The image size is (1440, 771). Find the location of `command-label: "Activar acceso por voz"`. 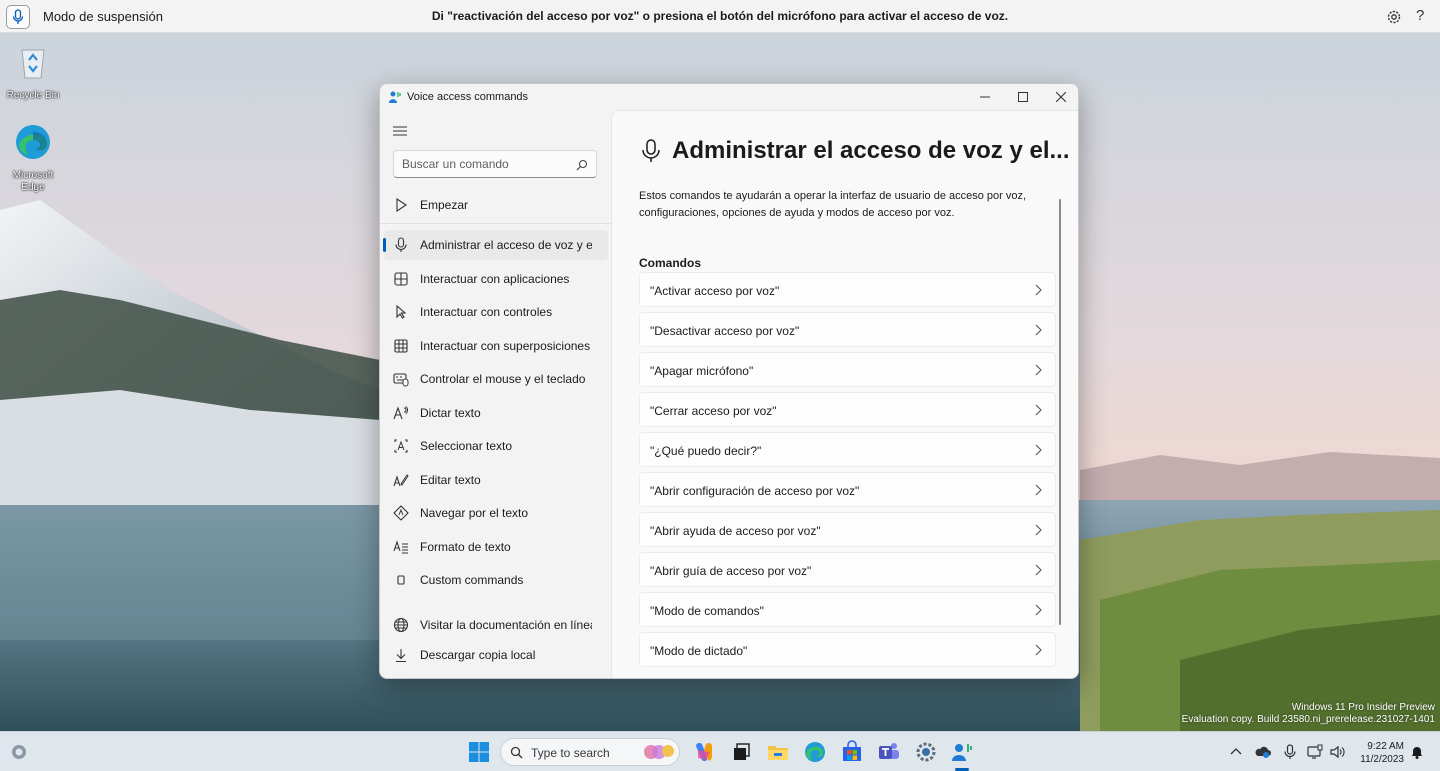

command-label: "Activar acceso por voz" is located at coordinates (715, 291).